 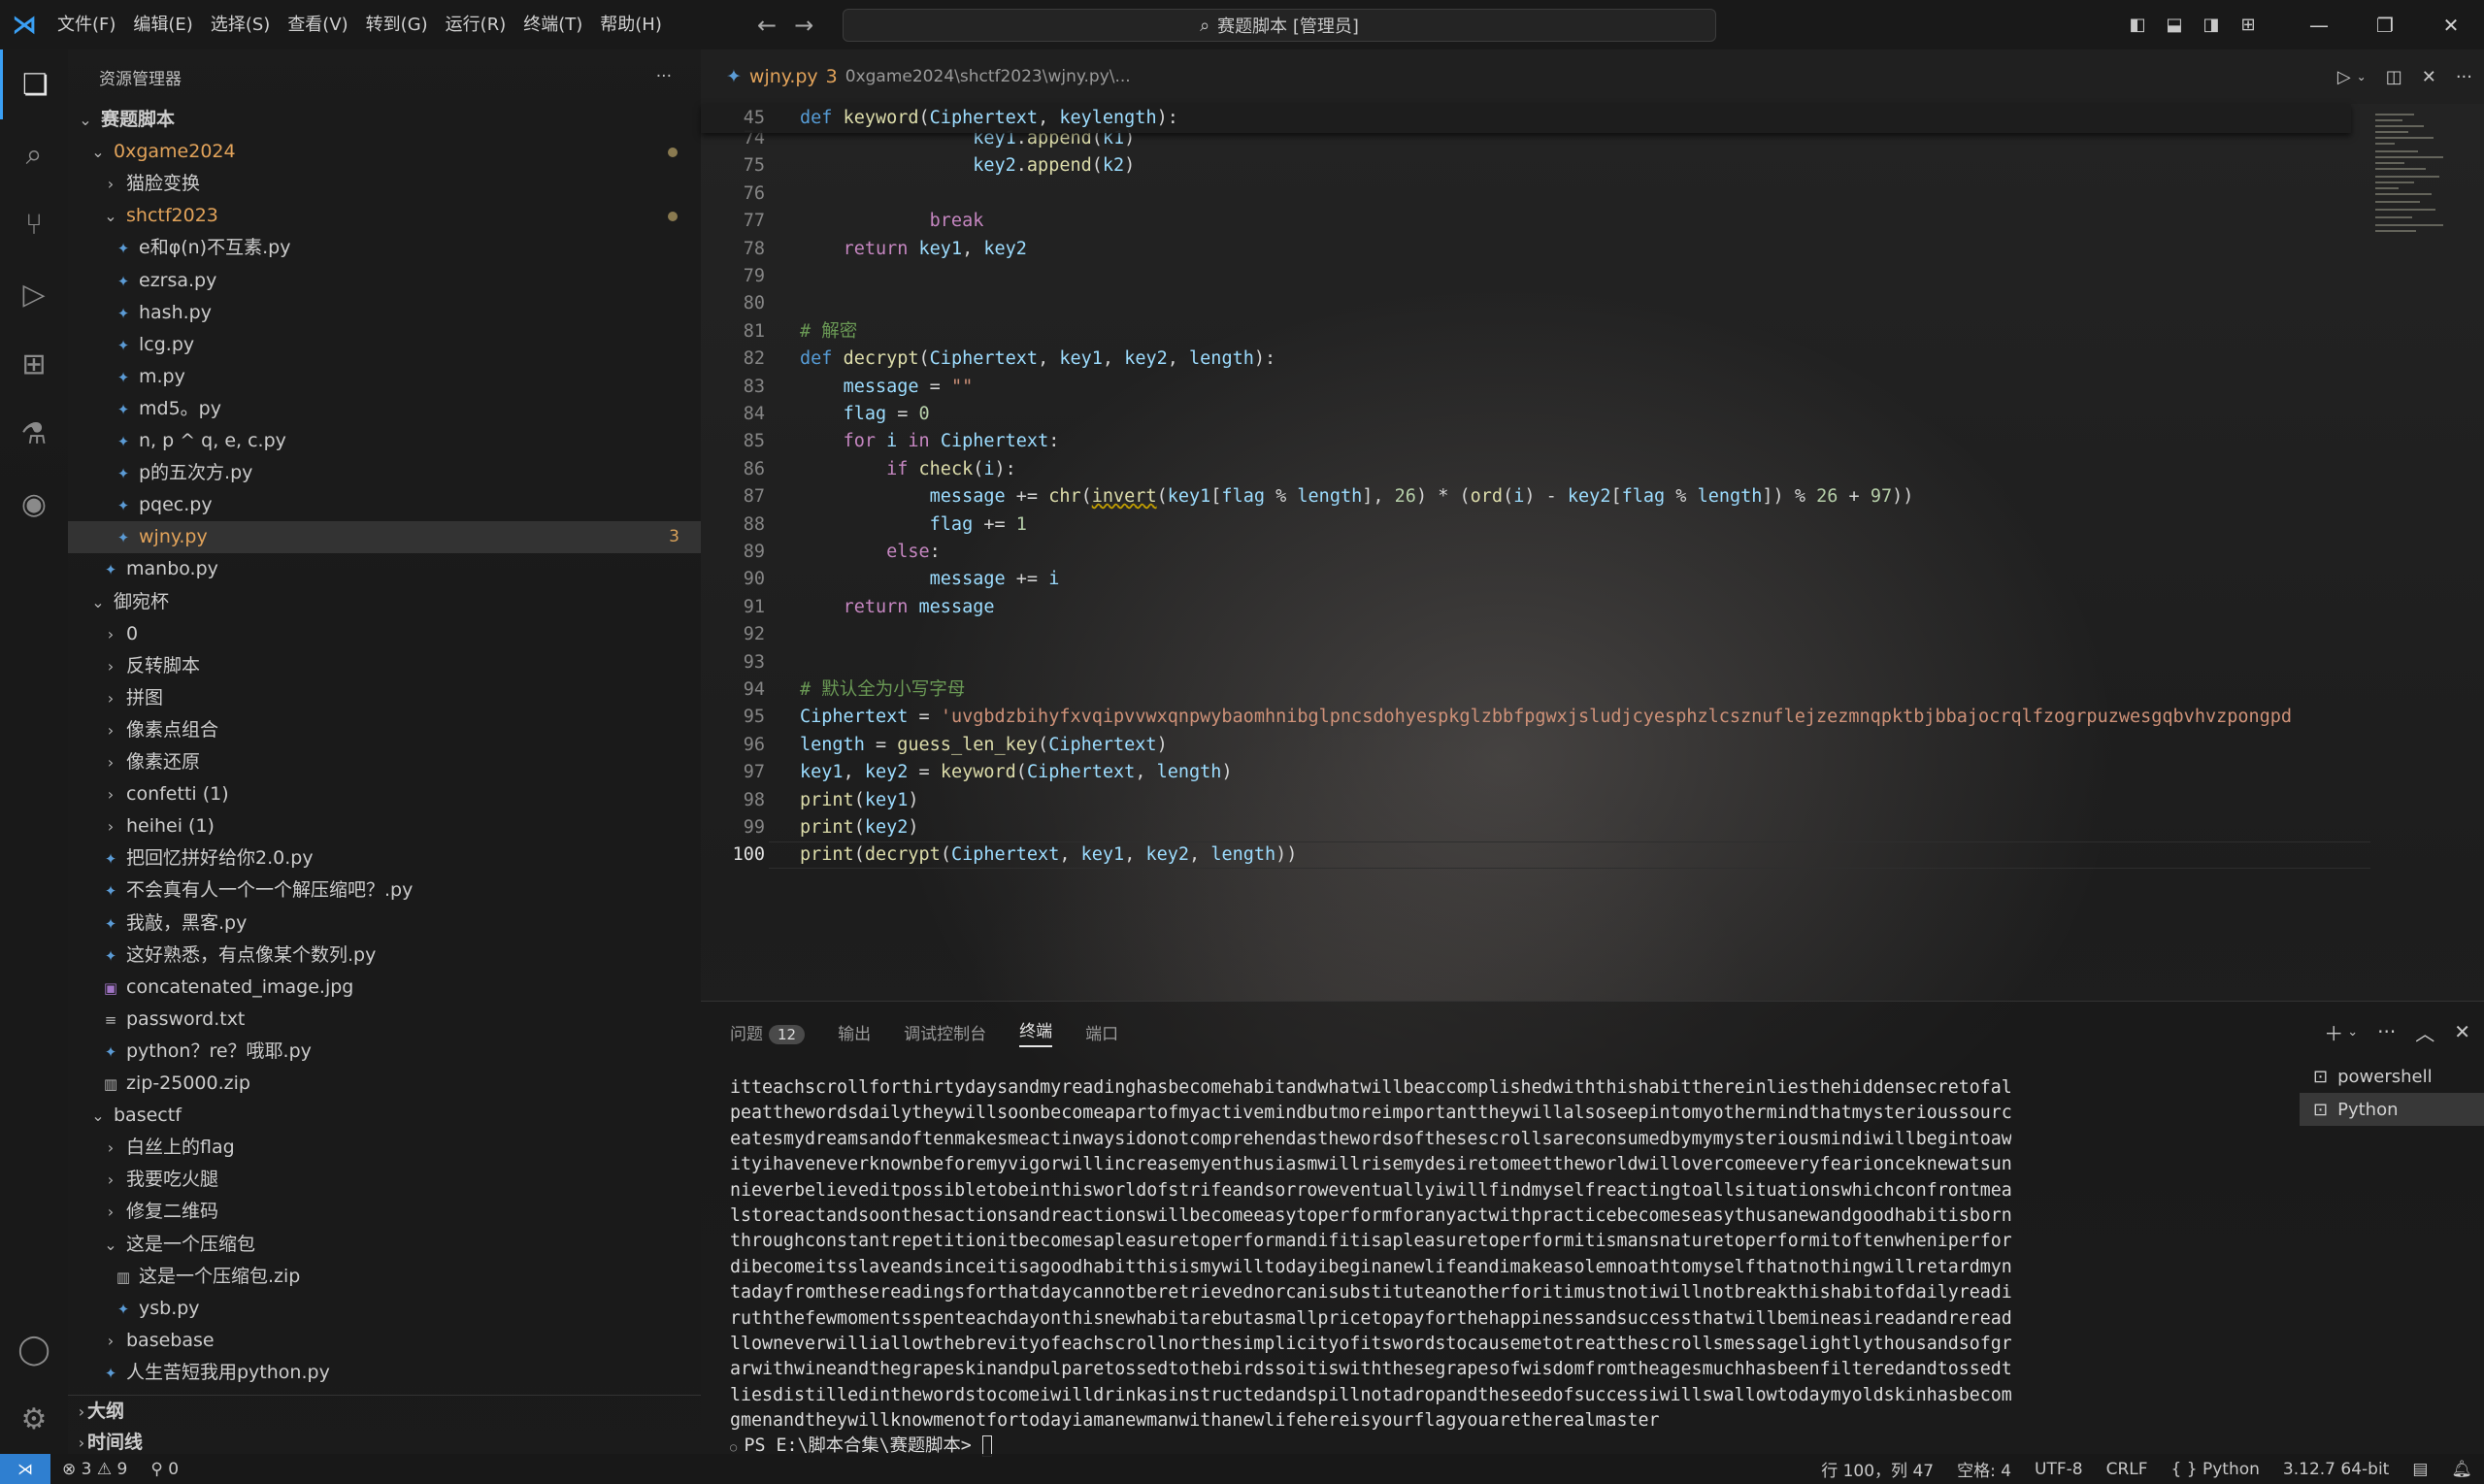 What do you see at coordinates (2059, 1469) in the screenshot?
I see `encoding: UTF-8` at bounding box center [2059, 1469].